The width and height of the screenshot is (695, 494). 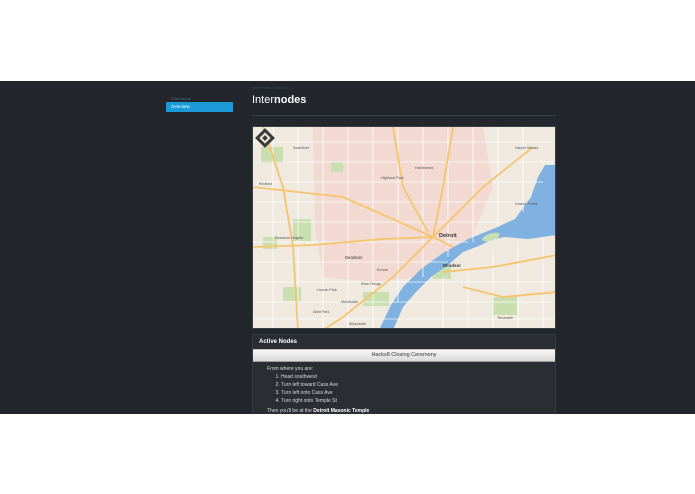 What do you see at coordinates (278, 342) in the screenshot?
I see `panel-title: Active Nodes` at bounding box center [278, 342].